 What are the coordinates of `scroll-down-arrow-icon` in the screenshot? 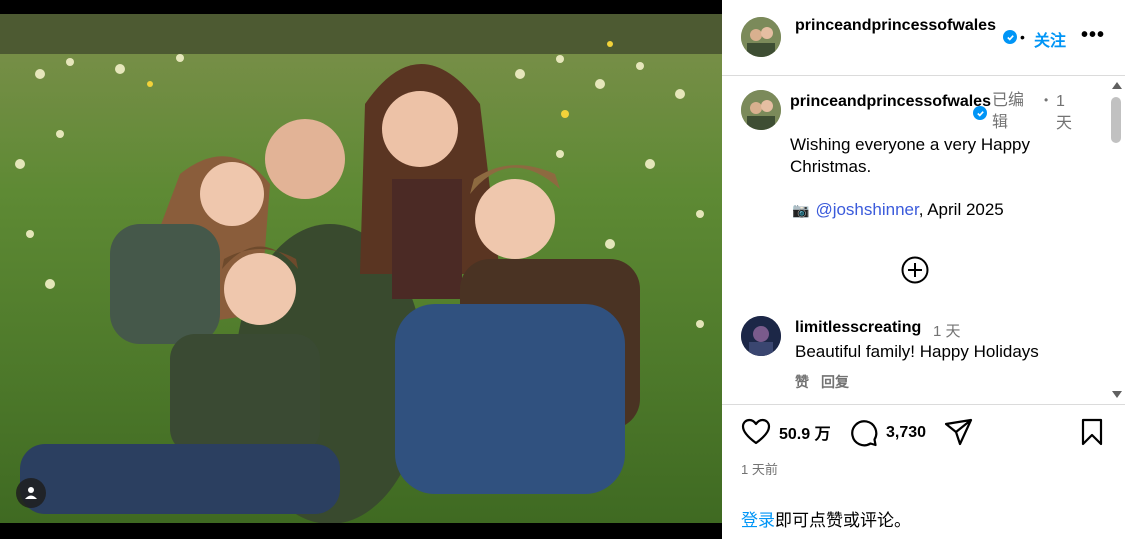 It's located at (1117, 394).